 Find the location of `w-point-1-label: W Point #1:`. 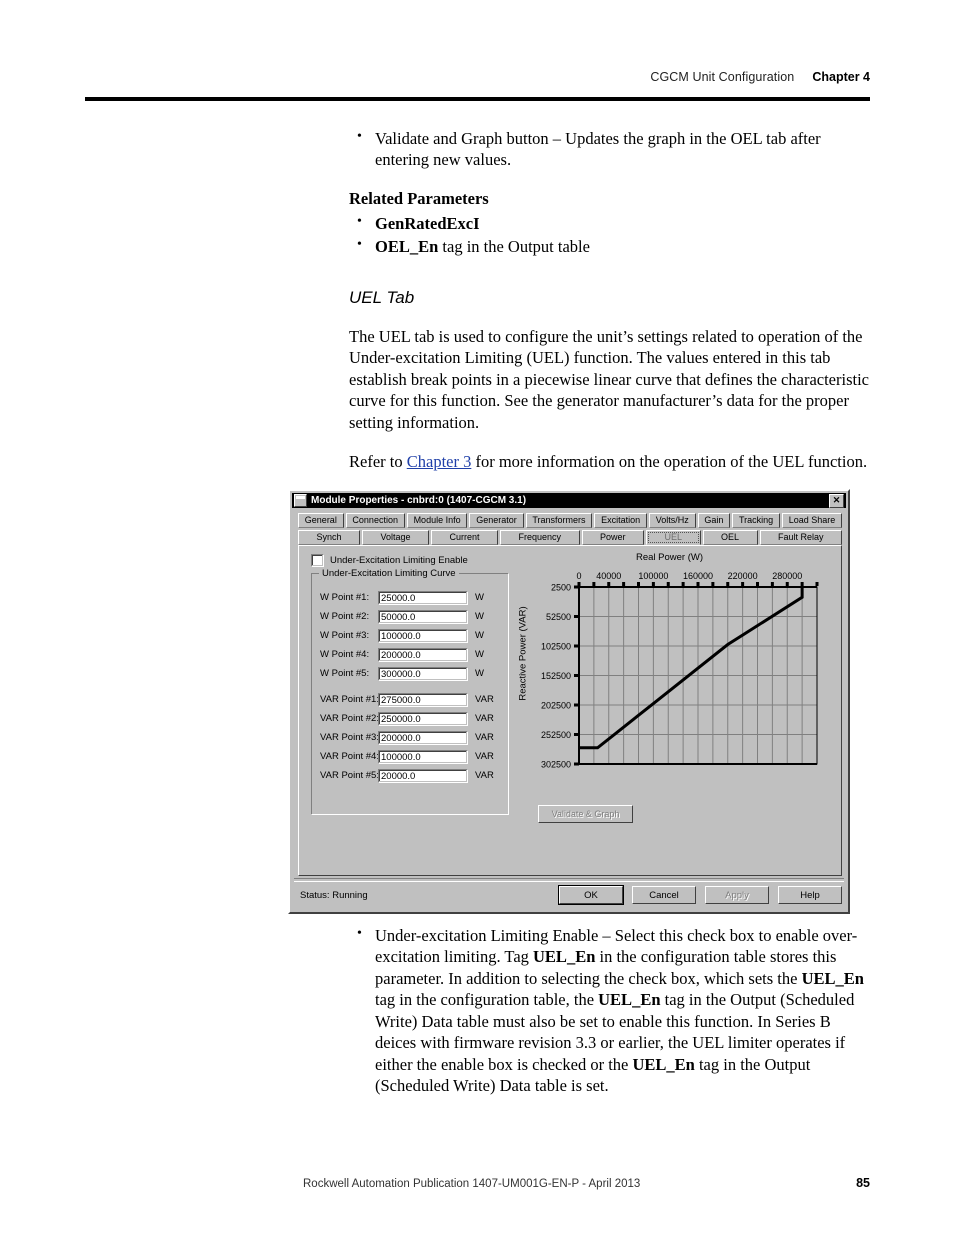

w-point-1-label: W Point #1: is located at coordinates (345, 597).